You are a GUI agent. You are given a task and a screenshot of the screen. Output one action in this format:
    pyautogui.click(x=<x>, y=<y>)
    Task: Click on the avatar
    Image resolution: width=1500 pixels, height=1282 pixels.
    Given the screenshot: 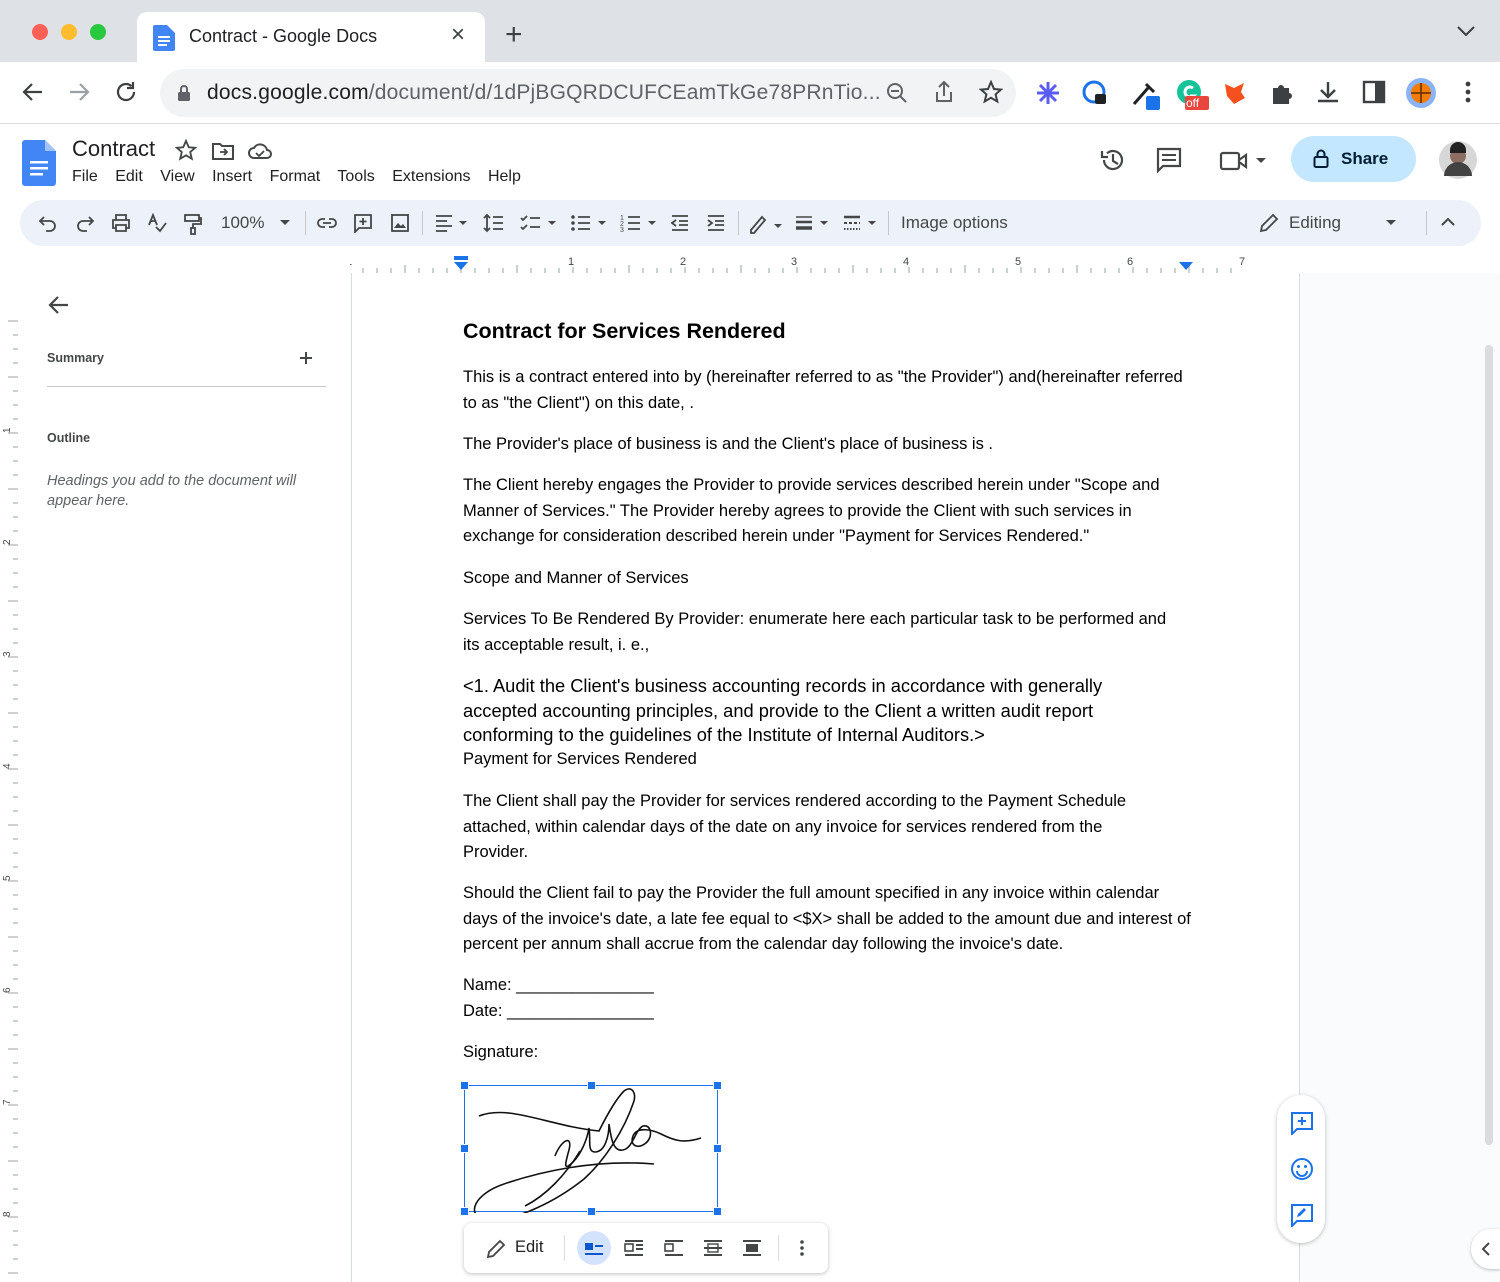 What is the action you would take?
    pyautogui.click(x=1458, y=160)
    